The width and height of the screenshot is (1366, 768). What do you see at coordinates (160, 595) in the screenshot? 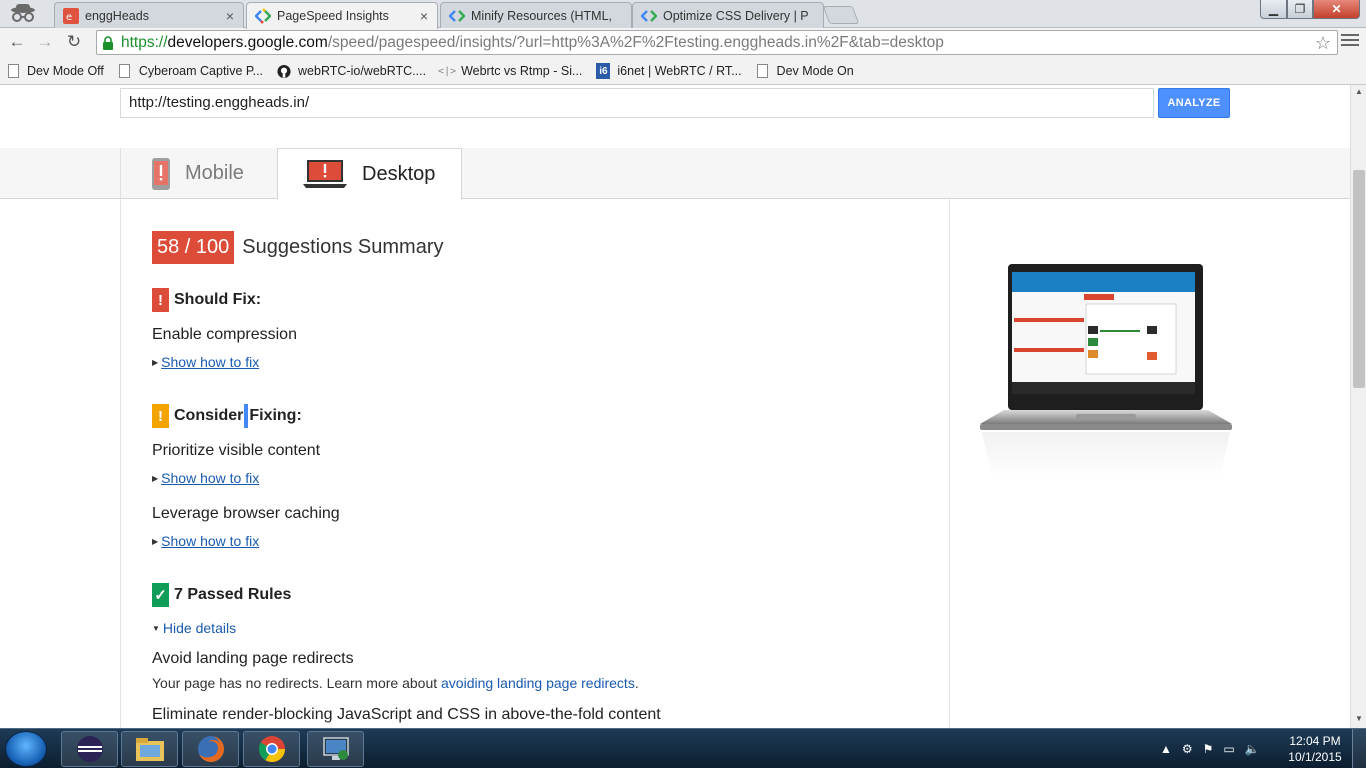
I see `checkmark-icon: ✓` at bounding box center [160, 595].